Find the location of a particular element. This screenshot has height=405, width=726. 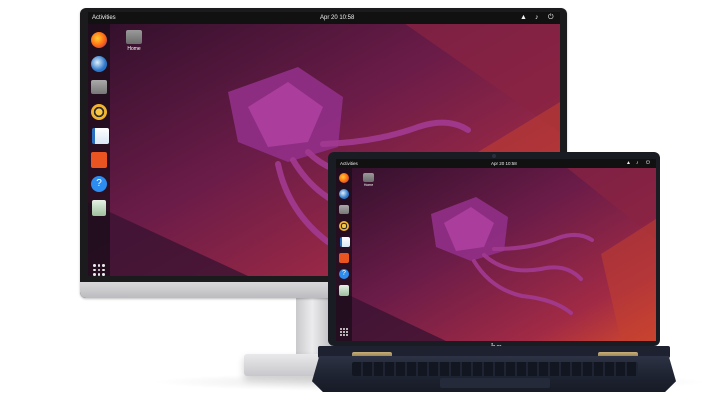

keyboard is located at coordinates (495, 369).